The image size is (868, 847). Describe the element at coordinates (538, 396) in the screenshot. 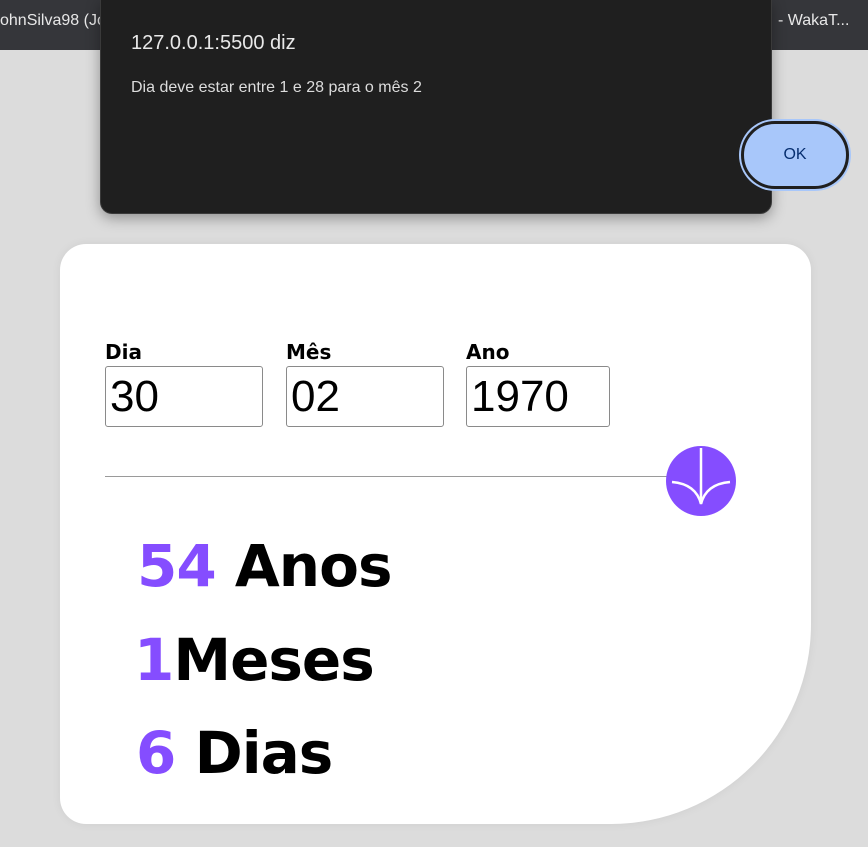

I see `year-input` at that location.